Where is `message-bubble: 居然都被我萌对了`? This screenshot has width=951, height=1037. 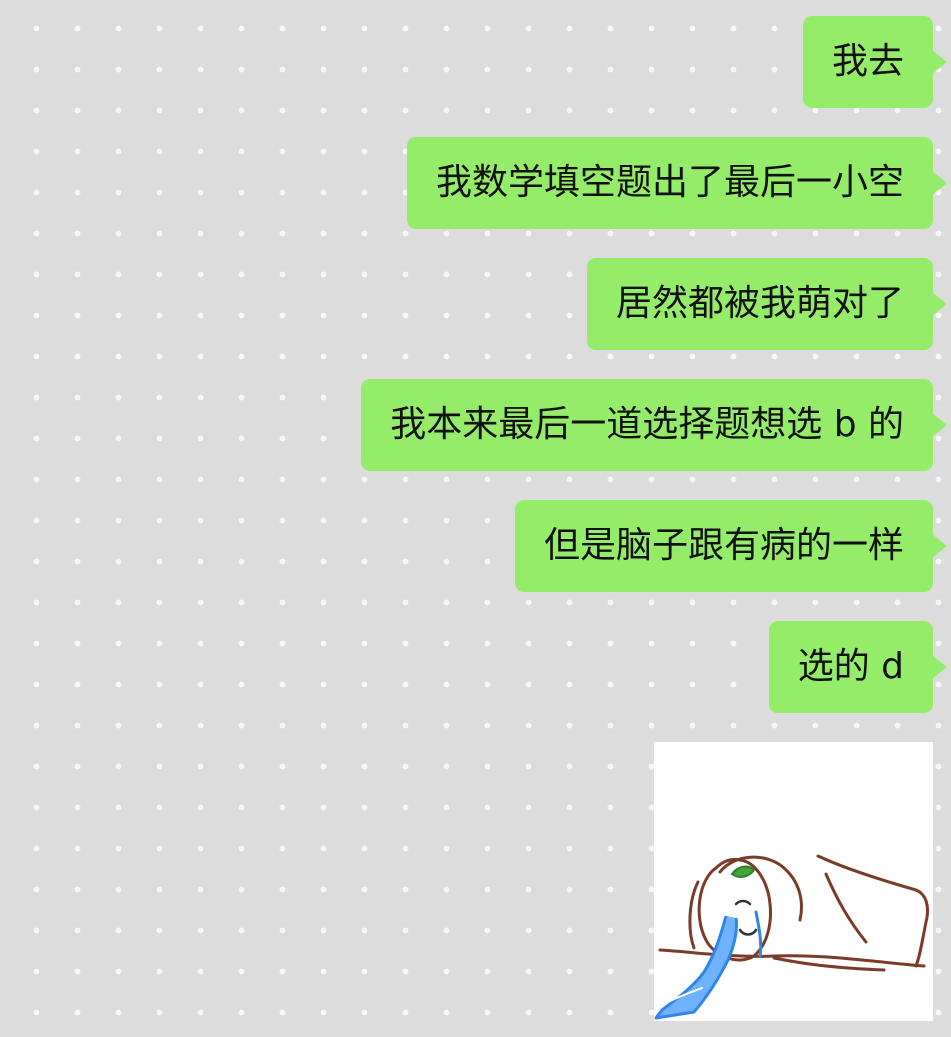
message-bubble: 居然都被我萌对了 is located at coordinates (766, 304).